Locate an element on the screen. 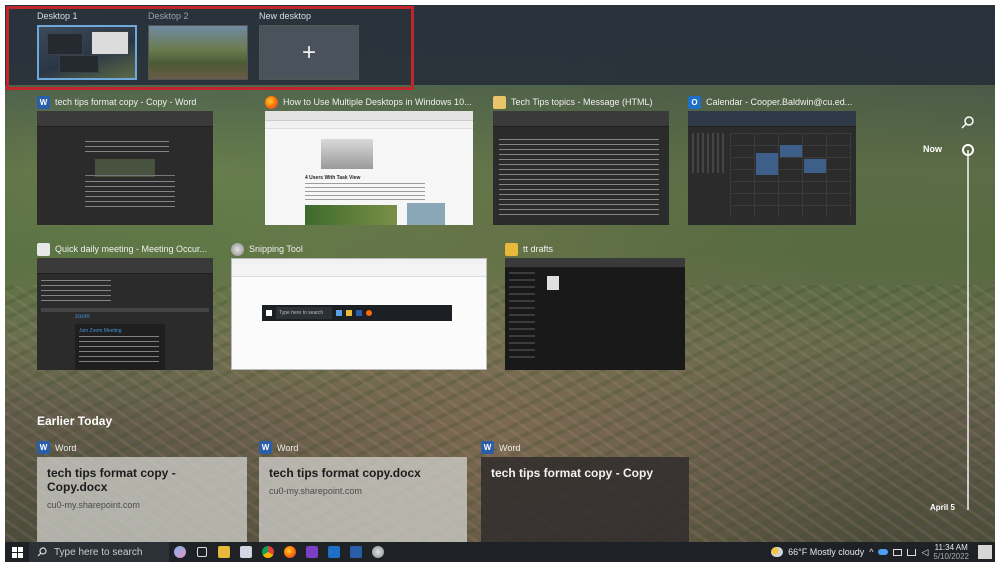 This screenshot has width=995, height=562. earlier-today-heading: Earlier Today is located at coordinates (75, 421).